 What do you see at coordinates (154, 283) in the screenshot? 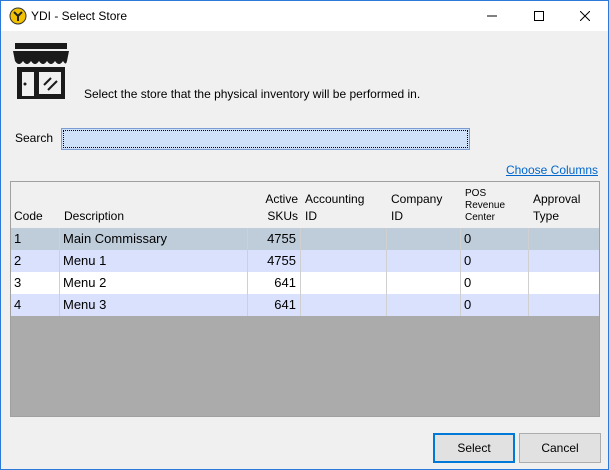
I see `cell-description: Menu 2` at bounding box center [154, 283].